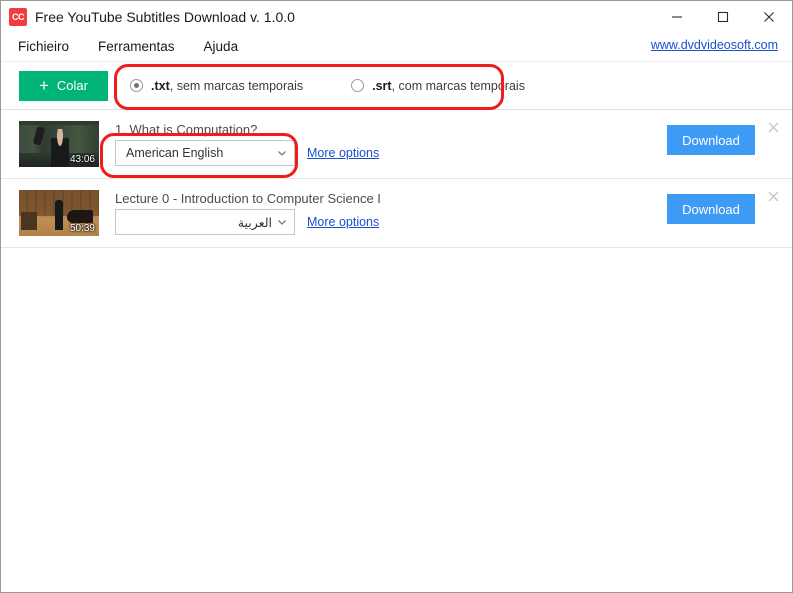  I want to click on radio-label-txt-rest: , sem marcas temporais, so click(236, 85).